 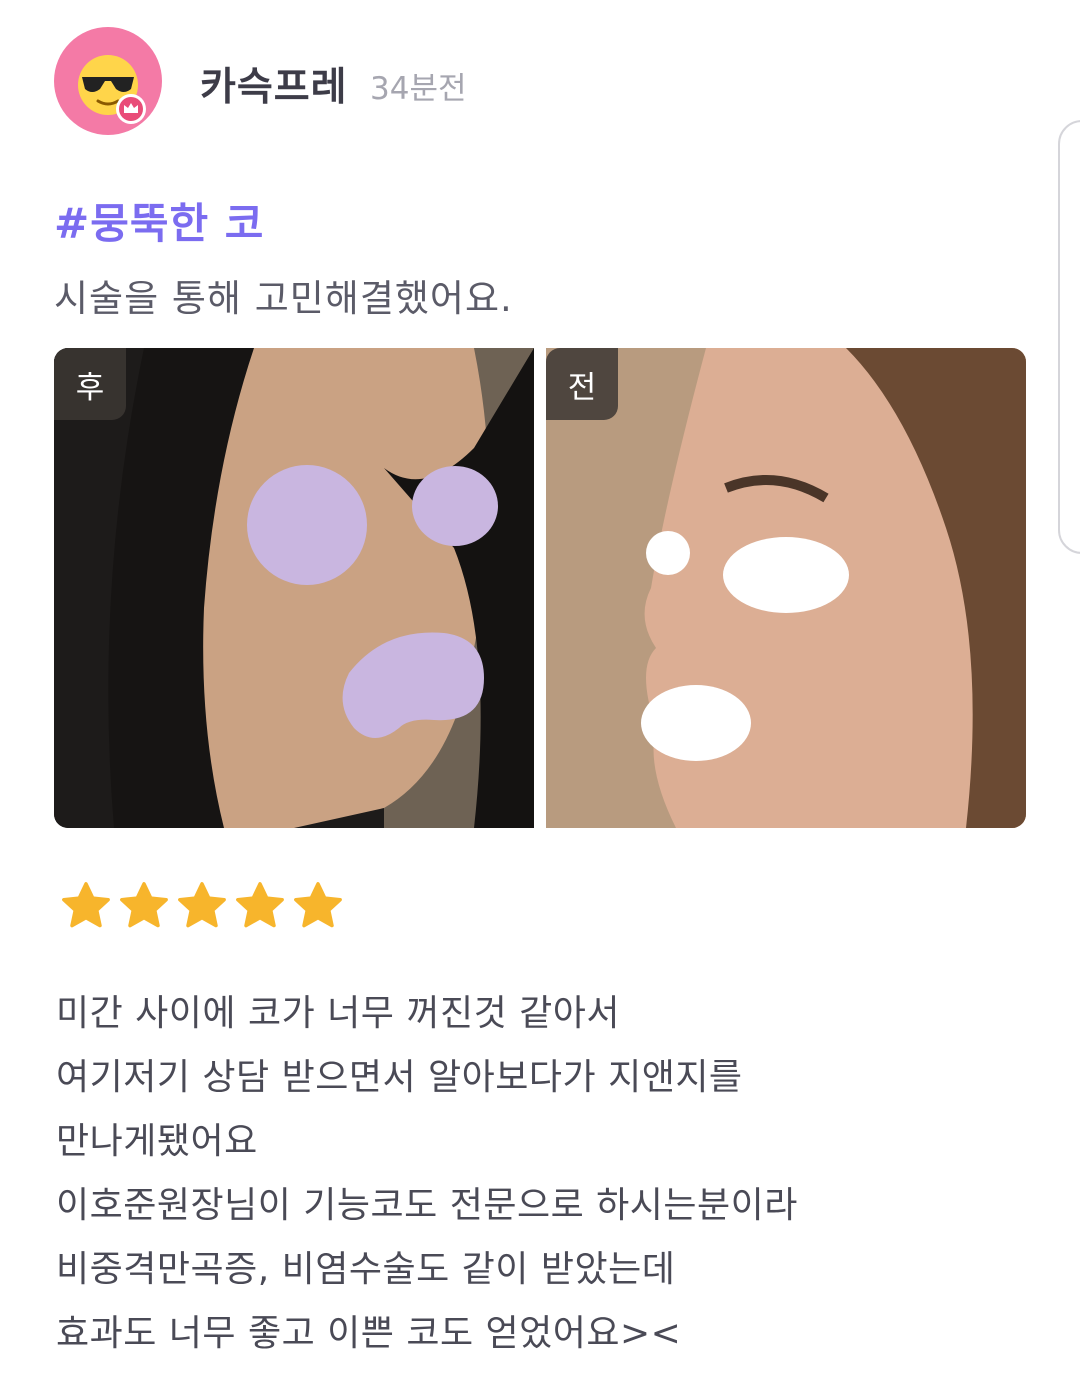 What do you see at coordinates (112, 89) in the screenshot?
I see `sunglasses-face-icon` at bounding box center [112, 89].